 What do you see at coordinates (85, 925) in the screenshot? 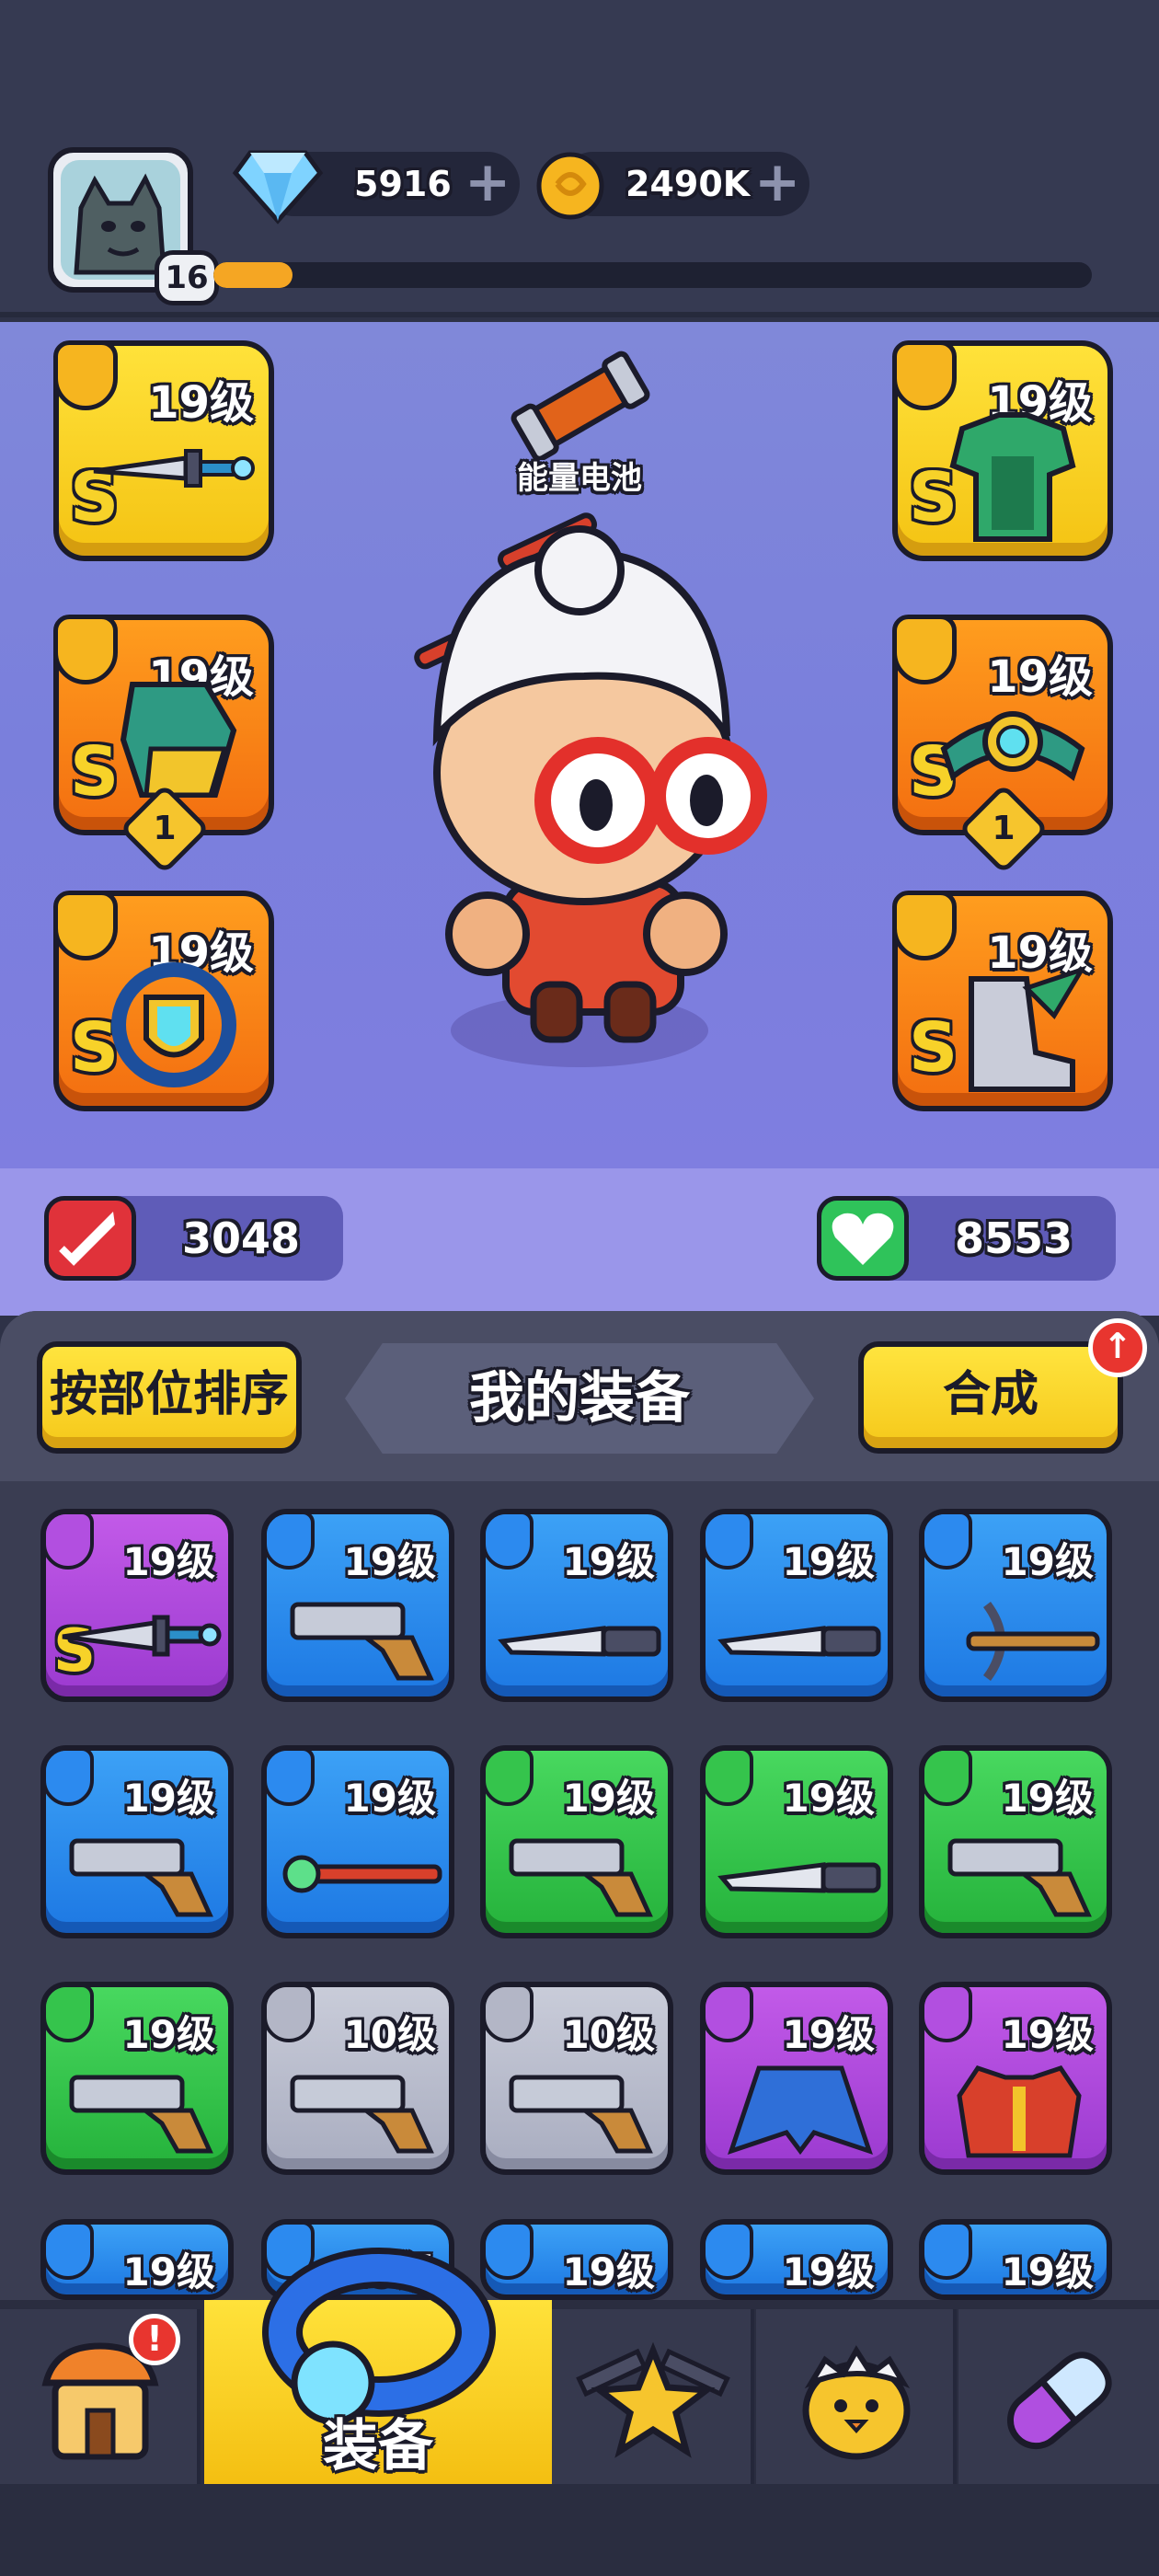
I see `ring-icon` at bounding box center [85, 925].